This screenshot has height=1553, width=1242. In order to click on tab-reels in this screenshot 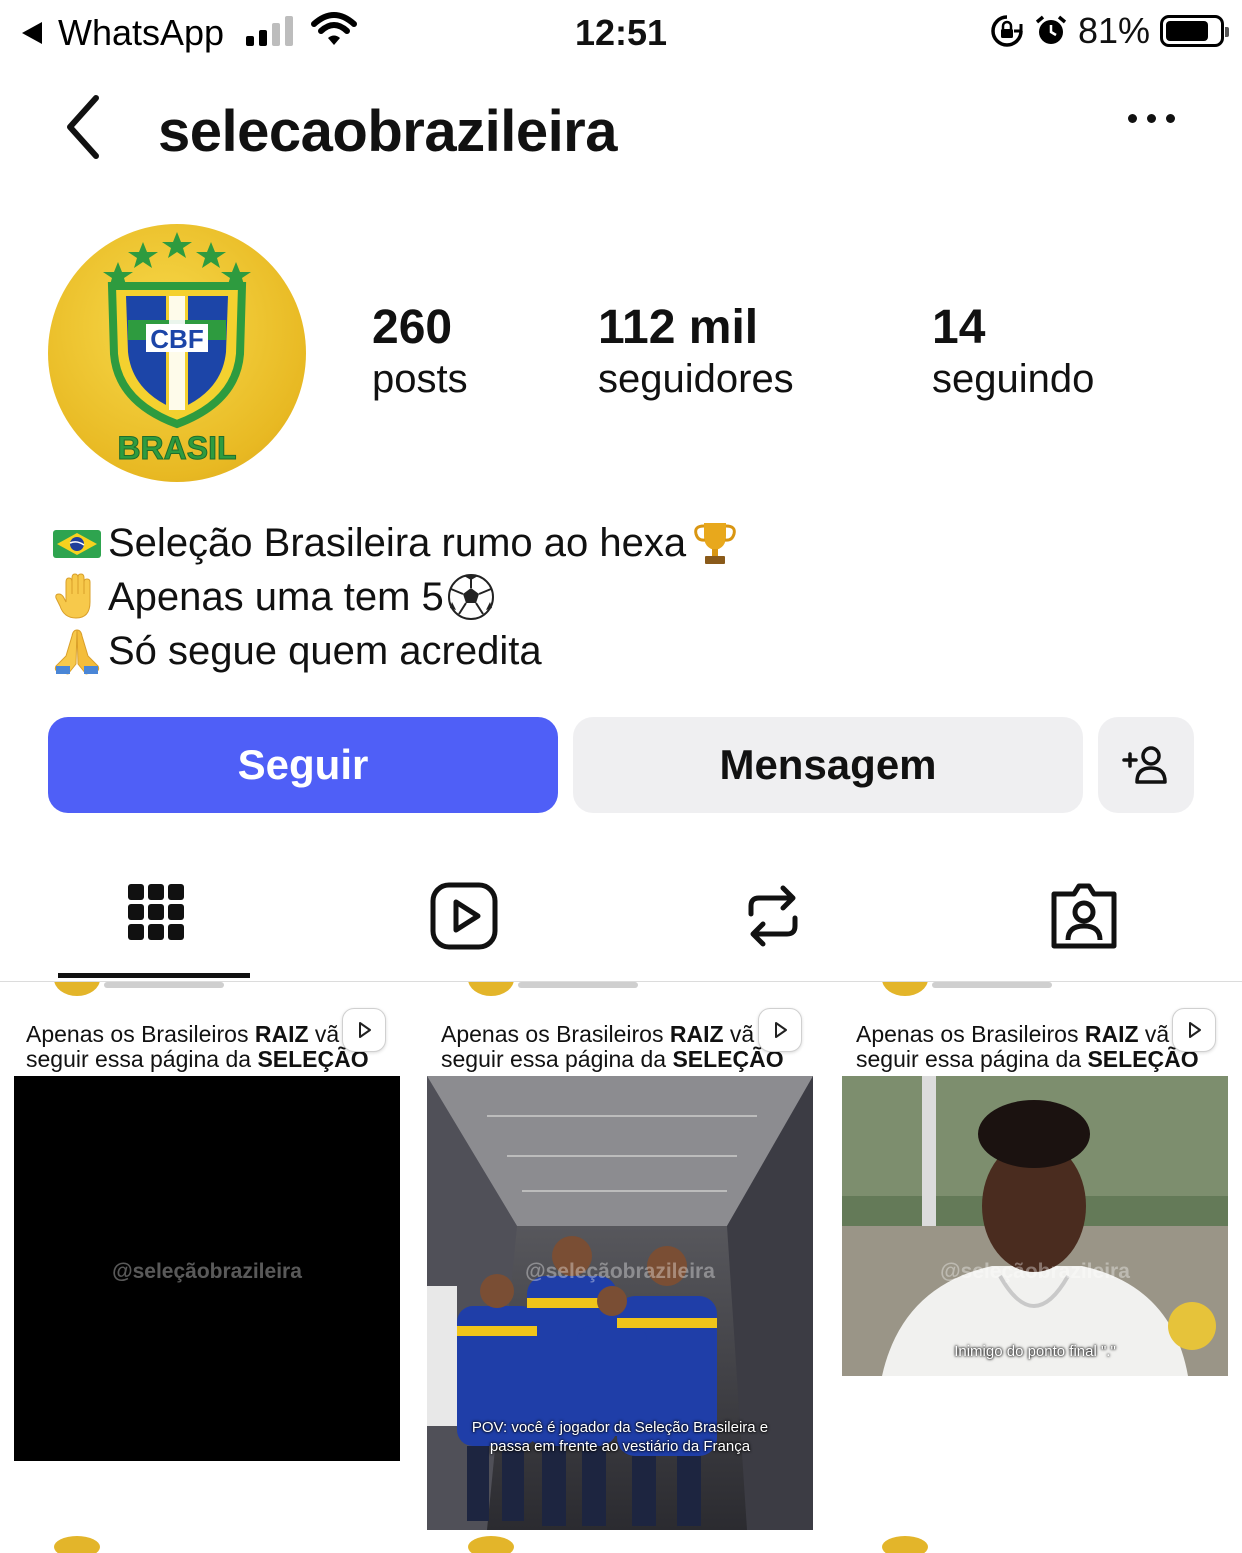, I will do `click(464, 916)`.